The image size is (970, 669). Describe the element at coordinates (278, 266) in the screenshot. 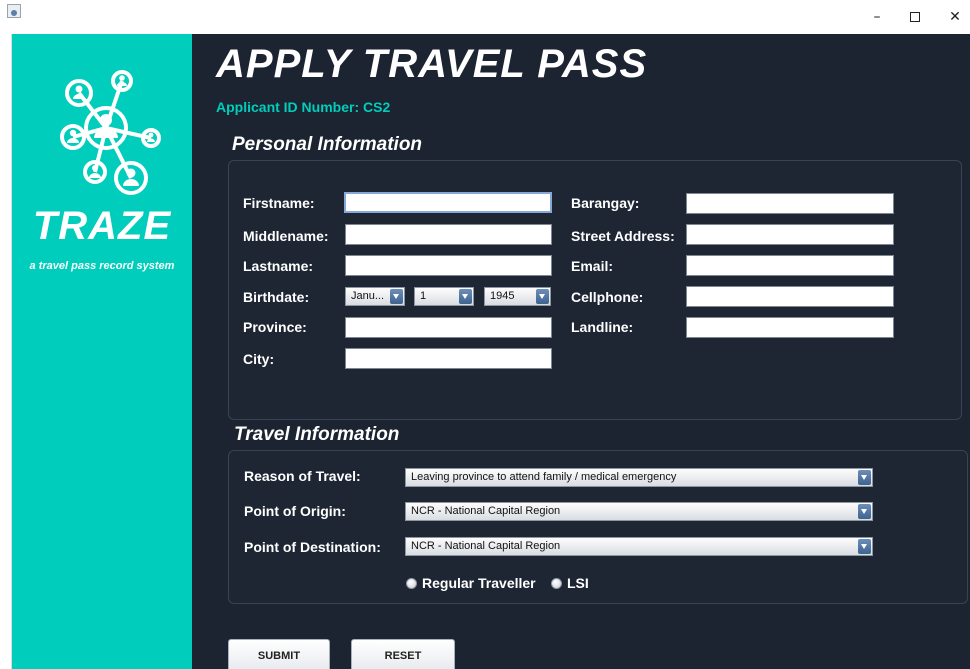

I see `lastname-label: Lastname:` at that location.